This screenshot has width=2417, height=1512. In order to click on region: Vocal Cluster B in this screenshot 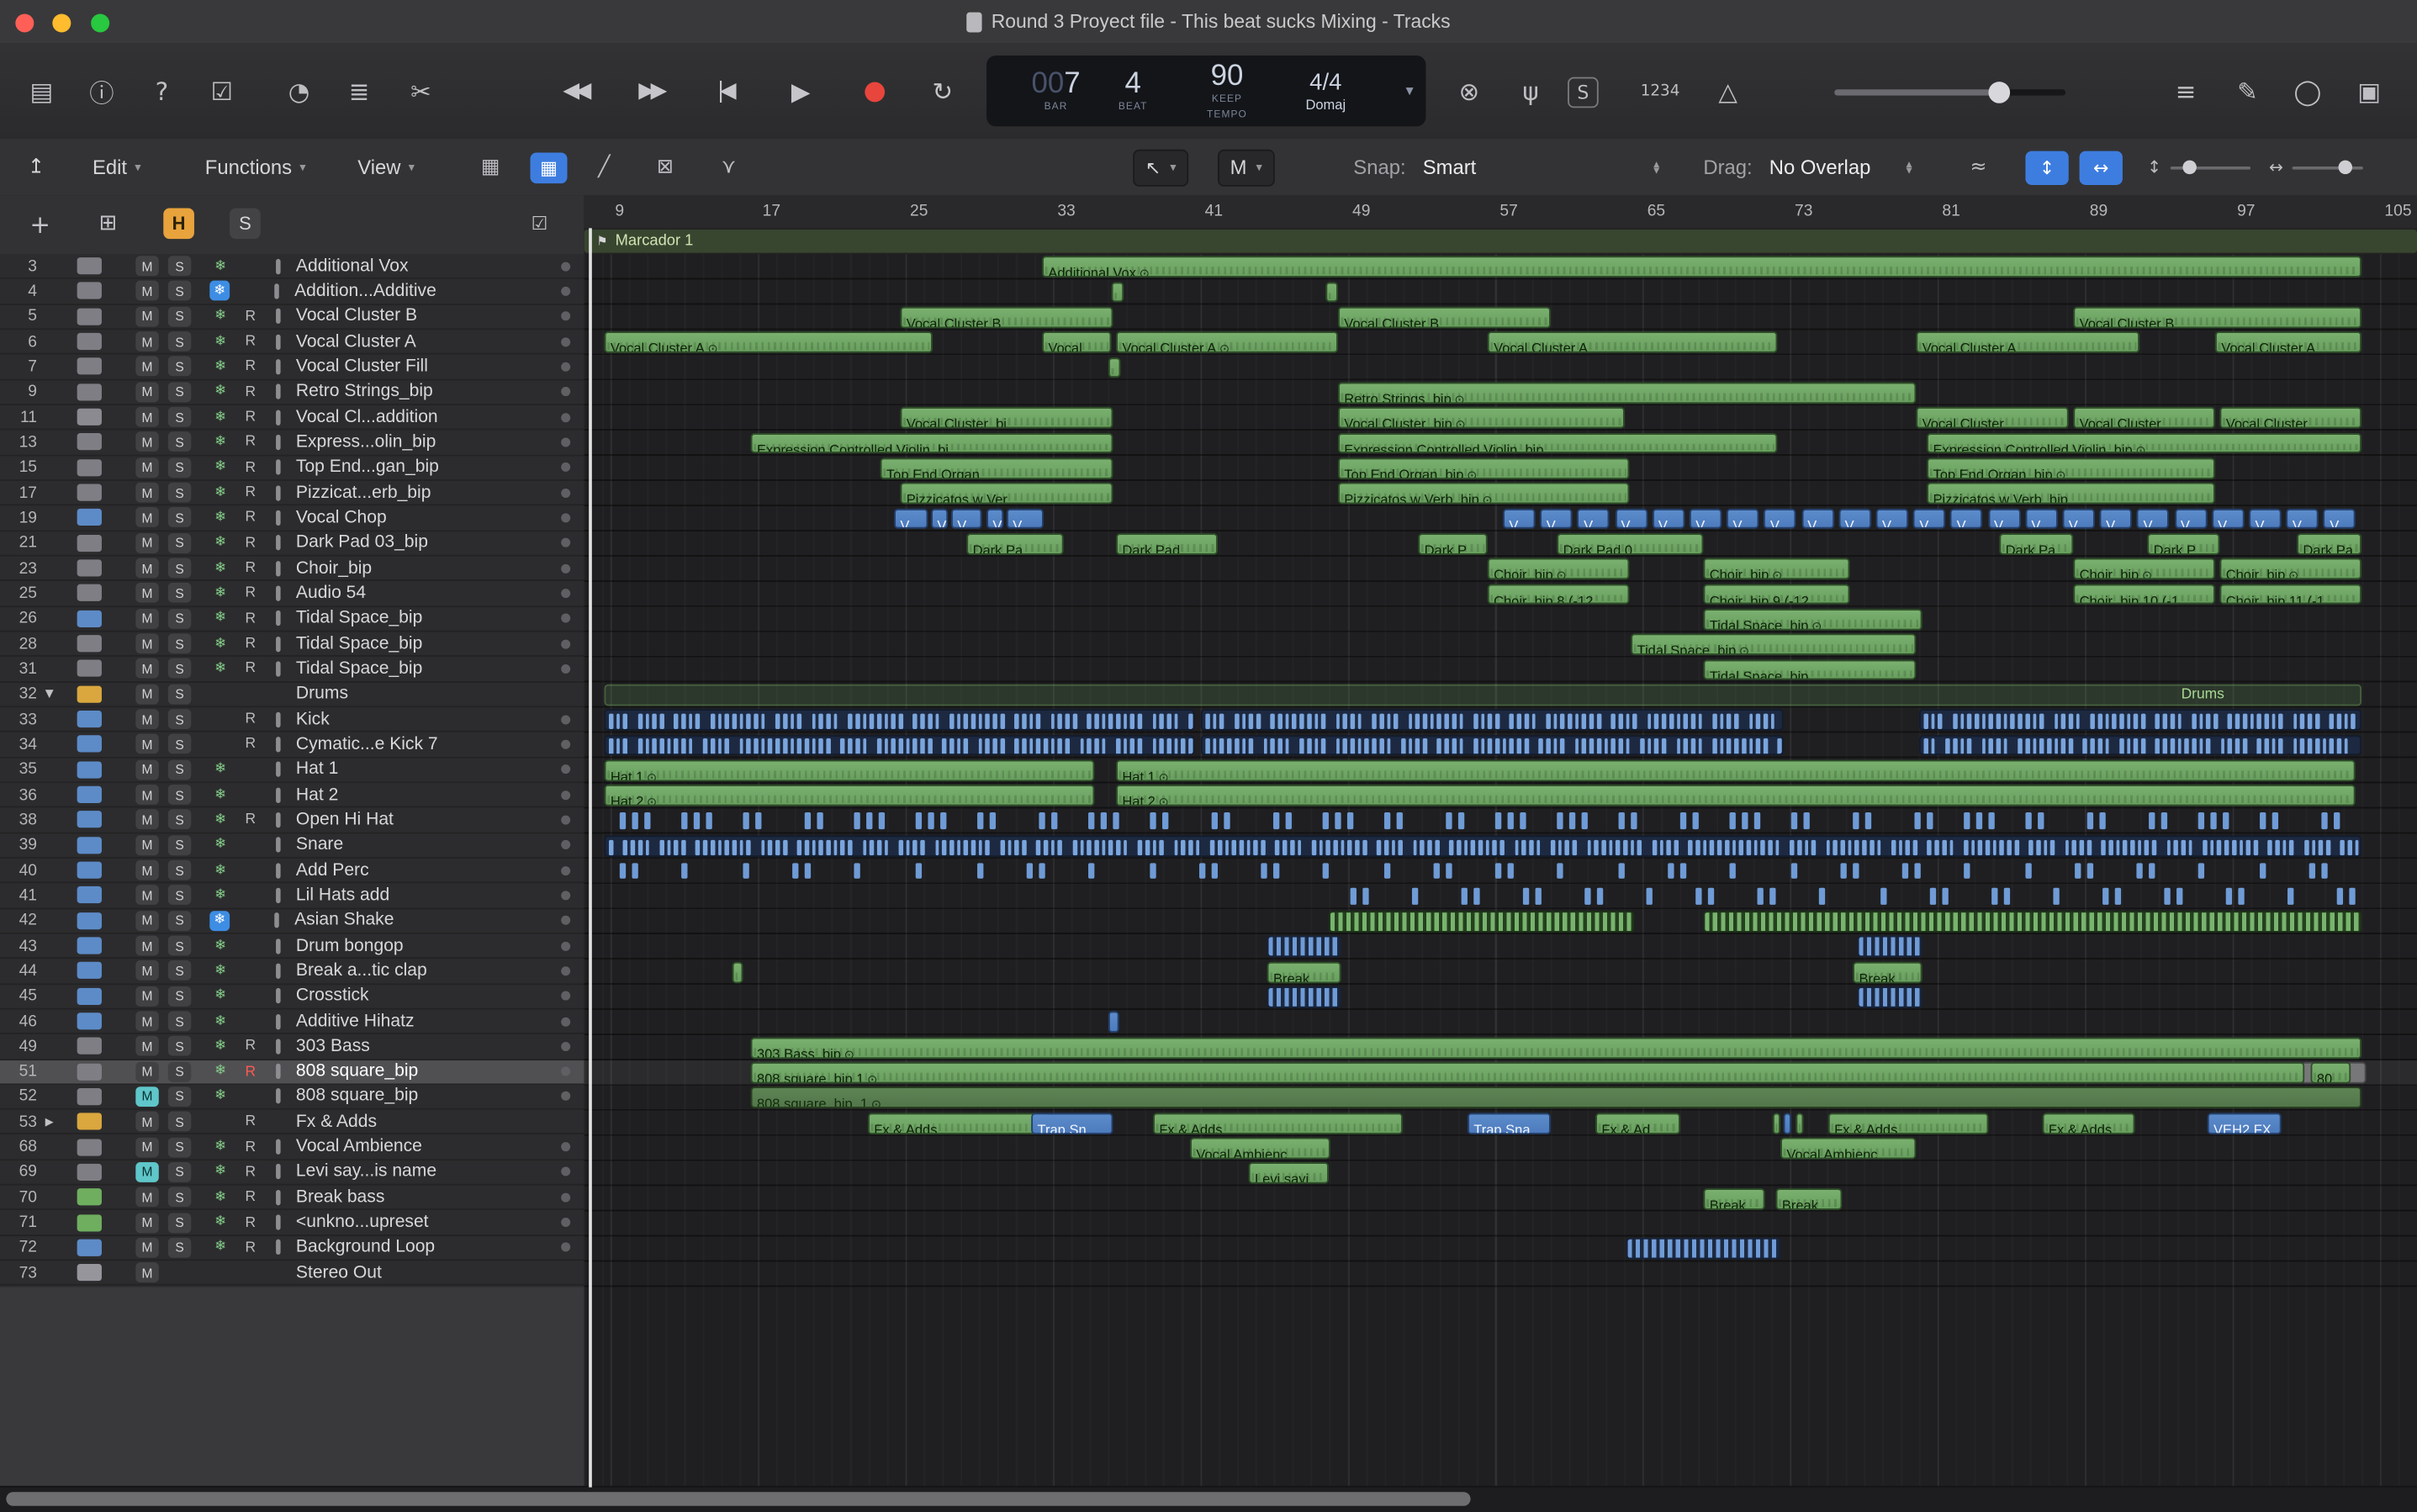, I will do `click(2217, 317)`.